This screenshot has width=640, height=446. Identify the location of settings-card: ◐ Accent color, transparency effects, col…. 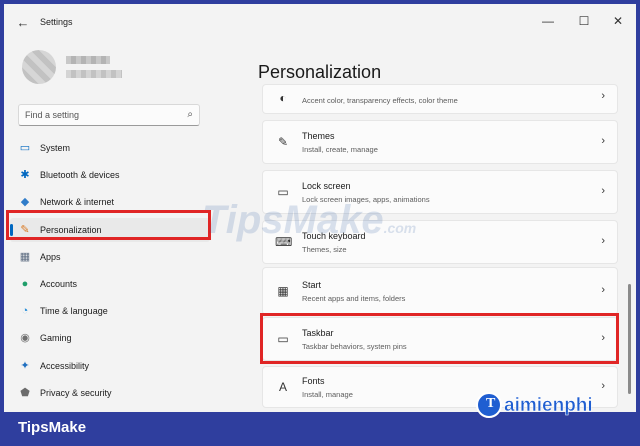
(440, 99).